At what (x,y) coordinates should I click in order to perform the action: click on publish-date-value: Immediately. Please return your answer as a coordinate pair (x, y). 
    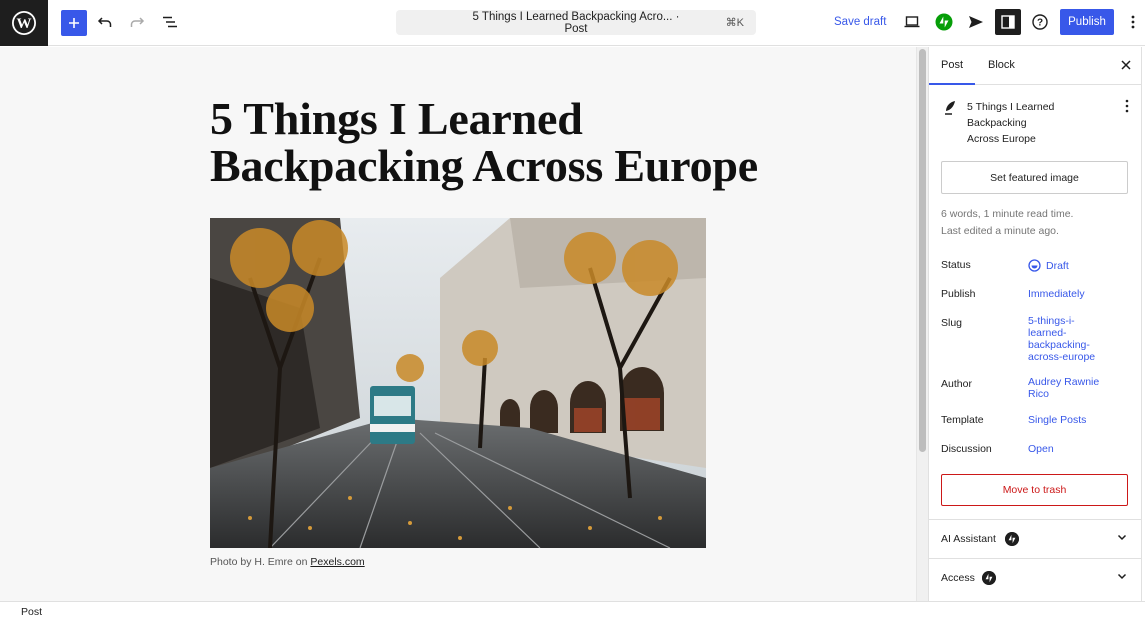
    Looking at the image, I should click on (1056, 294).